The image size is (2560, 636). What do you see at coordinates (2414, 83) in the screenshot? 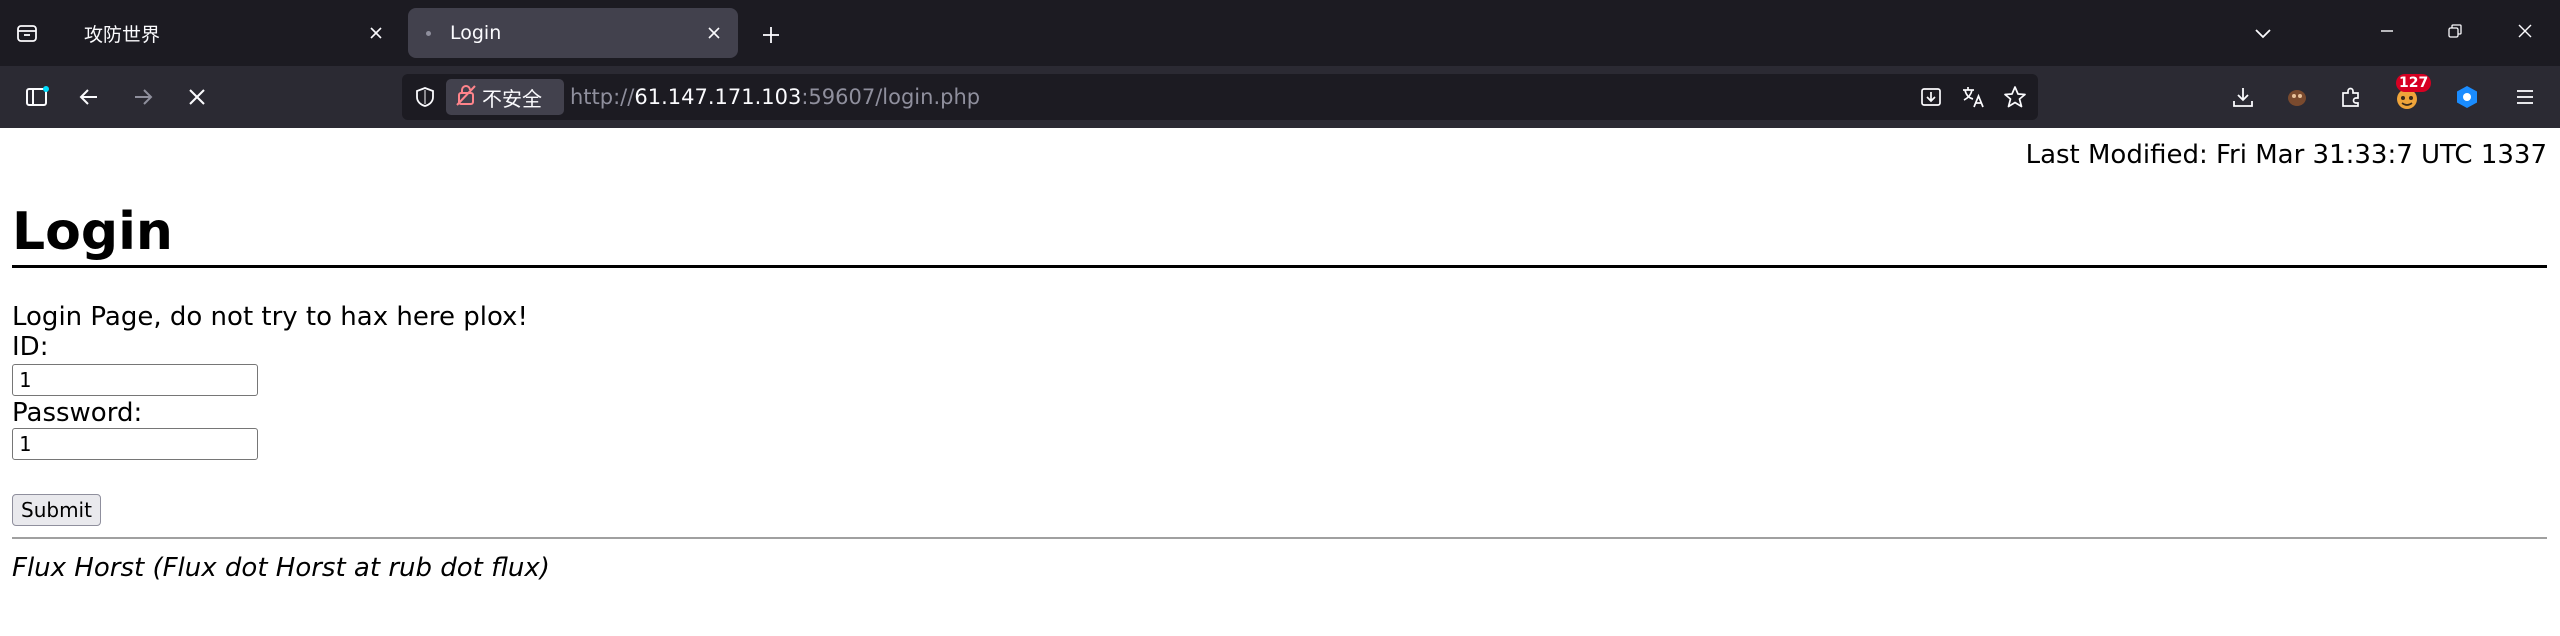
I see `extension-badge: 127` at bounding box center [2414, 83].